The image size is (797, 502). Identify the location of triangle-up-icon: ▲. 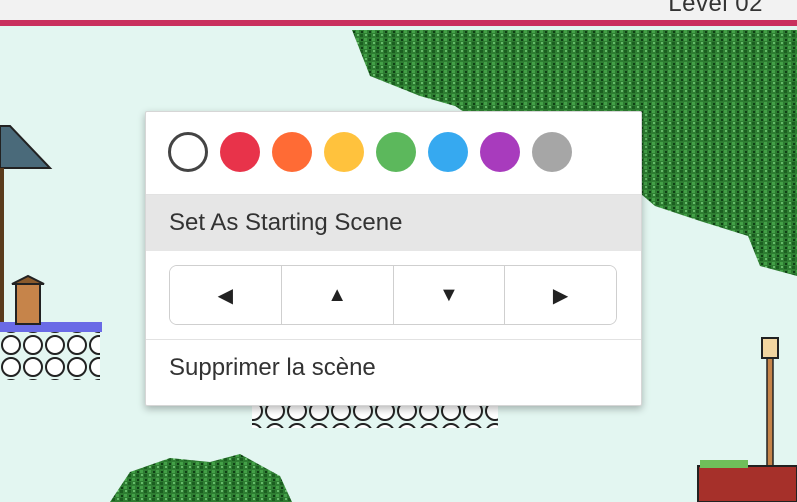
(337, 294).